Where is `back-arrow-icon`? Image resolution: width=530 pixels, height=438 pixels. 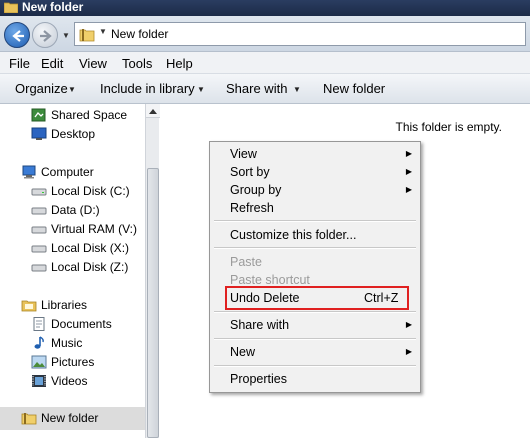 back-arrow-icon is located at coordinates (18, 36).